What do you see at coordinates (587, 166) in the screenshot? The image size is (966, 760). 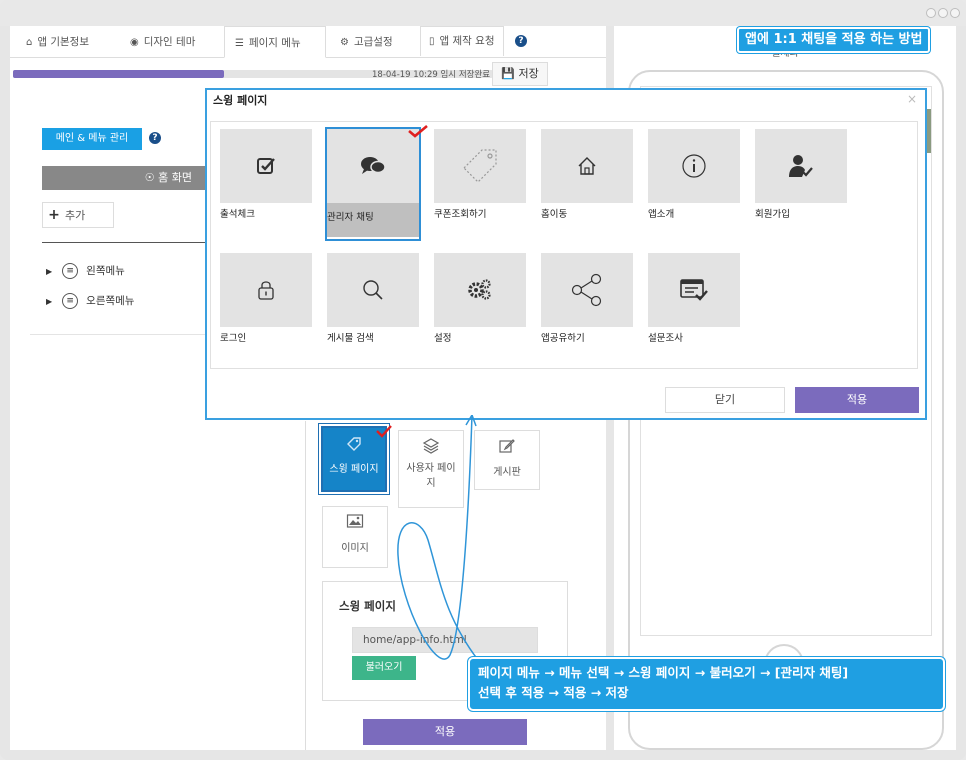 I see `house-icon` at bounding box center [587, 166].